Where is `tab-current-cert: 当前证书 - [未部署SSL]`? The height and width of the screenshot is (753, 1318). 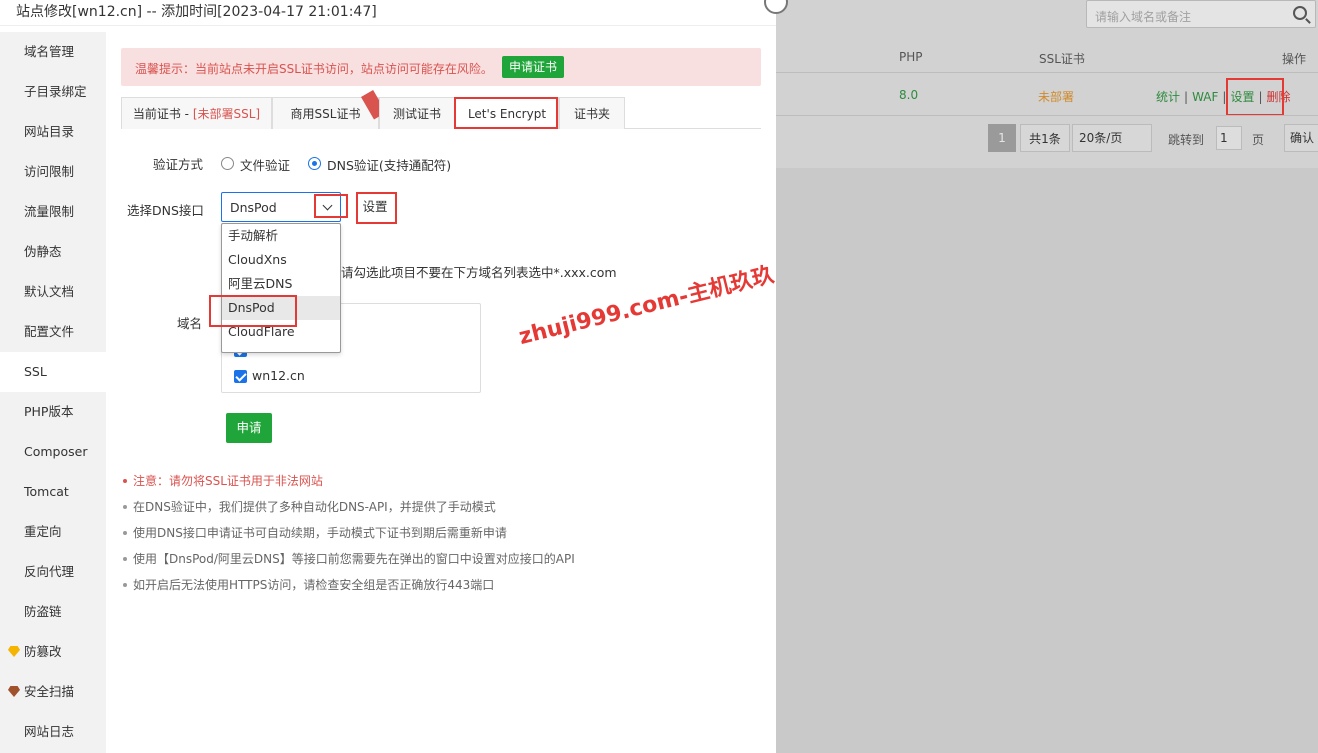 tab-current-cert: 当前证书 - [未部署SSL] is located at coordinates (196, 113).